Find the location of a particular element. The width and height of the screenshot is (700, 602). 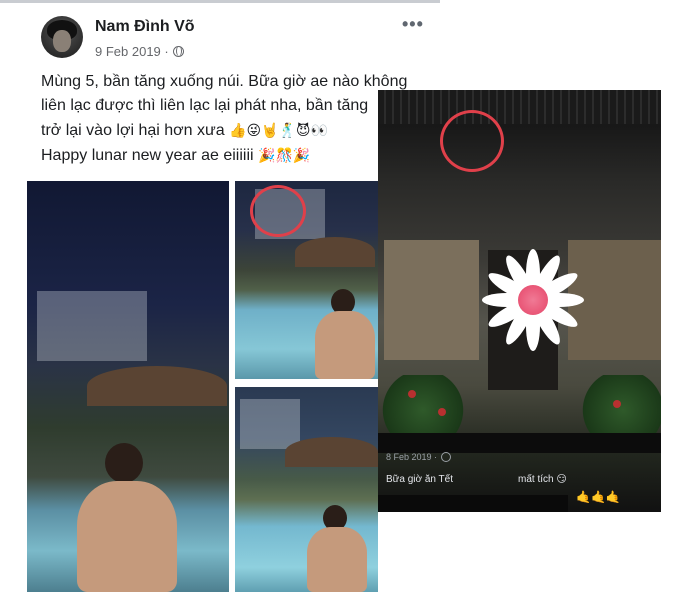

story-meta: 8 Feb 2019 · is located at coordinates (419, 457).